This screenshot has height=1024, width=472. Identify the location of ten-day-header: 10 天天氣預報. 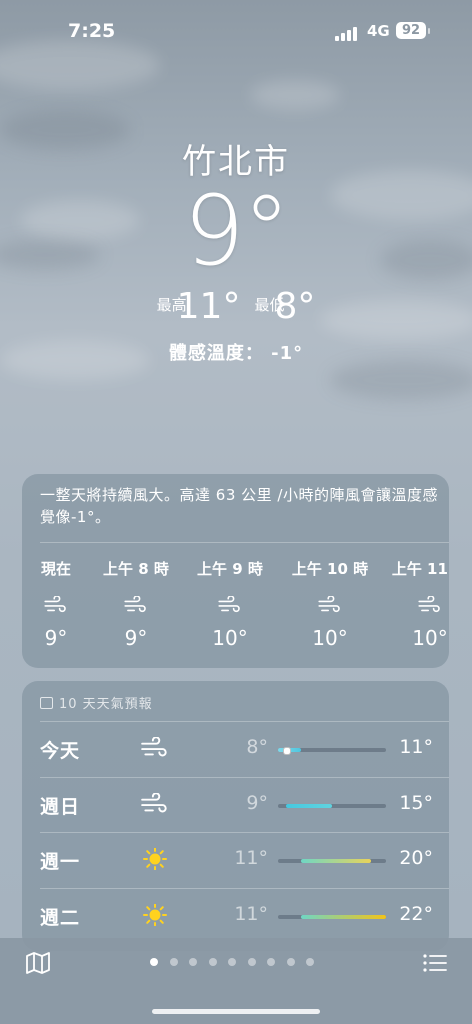
(96, 702).